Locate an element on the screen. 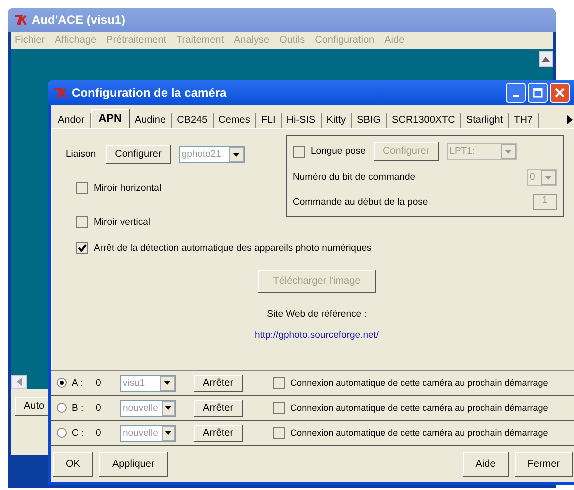 This screenshot has height=490, width=574. command-label: Commande au début de la pose is located at coordinates (360, 202).